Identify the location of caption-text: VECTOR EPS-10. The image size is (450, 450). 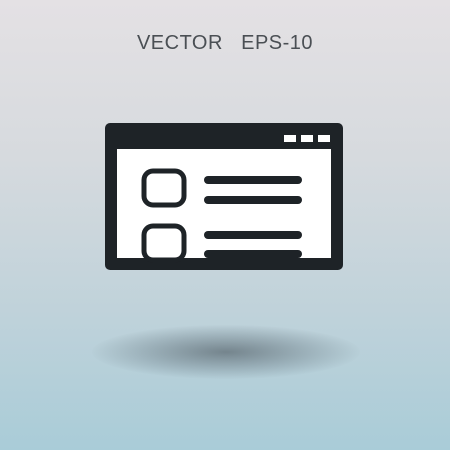
(225, 43).